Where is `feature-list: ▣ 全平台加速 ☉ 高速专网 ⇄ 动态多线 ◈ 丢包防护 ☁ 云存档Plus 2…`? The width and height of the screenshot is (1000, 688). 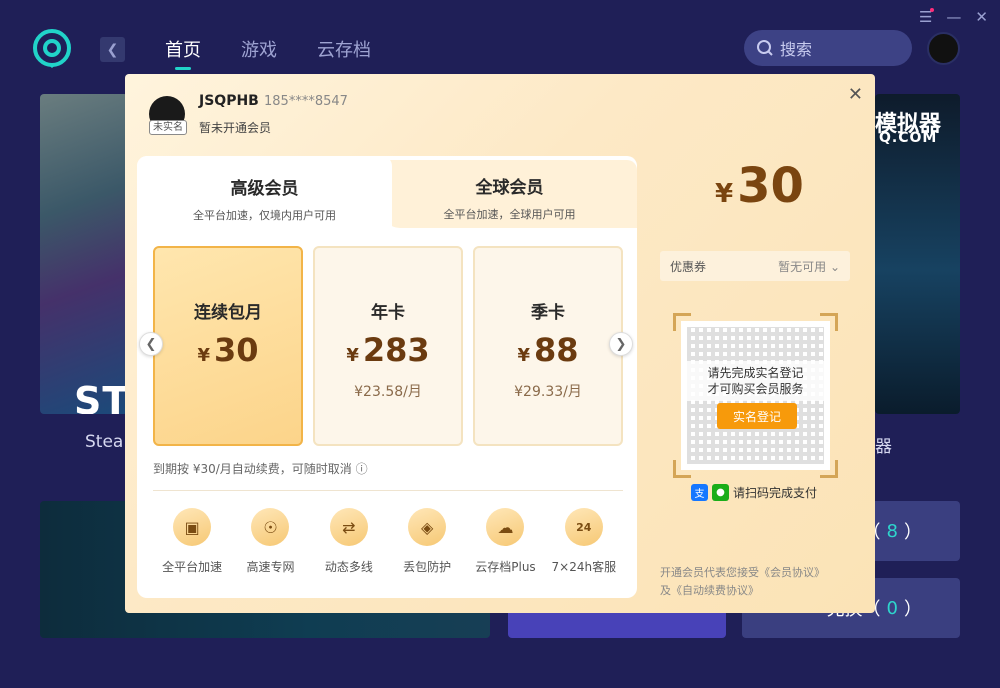
feature-list: ▣ 全平台加速 ☉ 高速专网 ⇄ 动态多线 ◈ 丢包防护 ☁ 云存档Plus 2… is located at coordinates (388, 541).